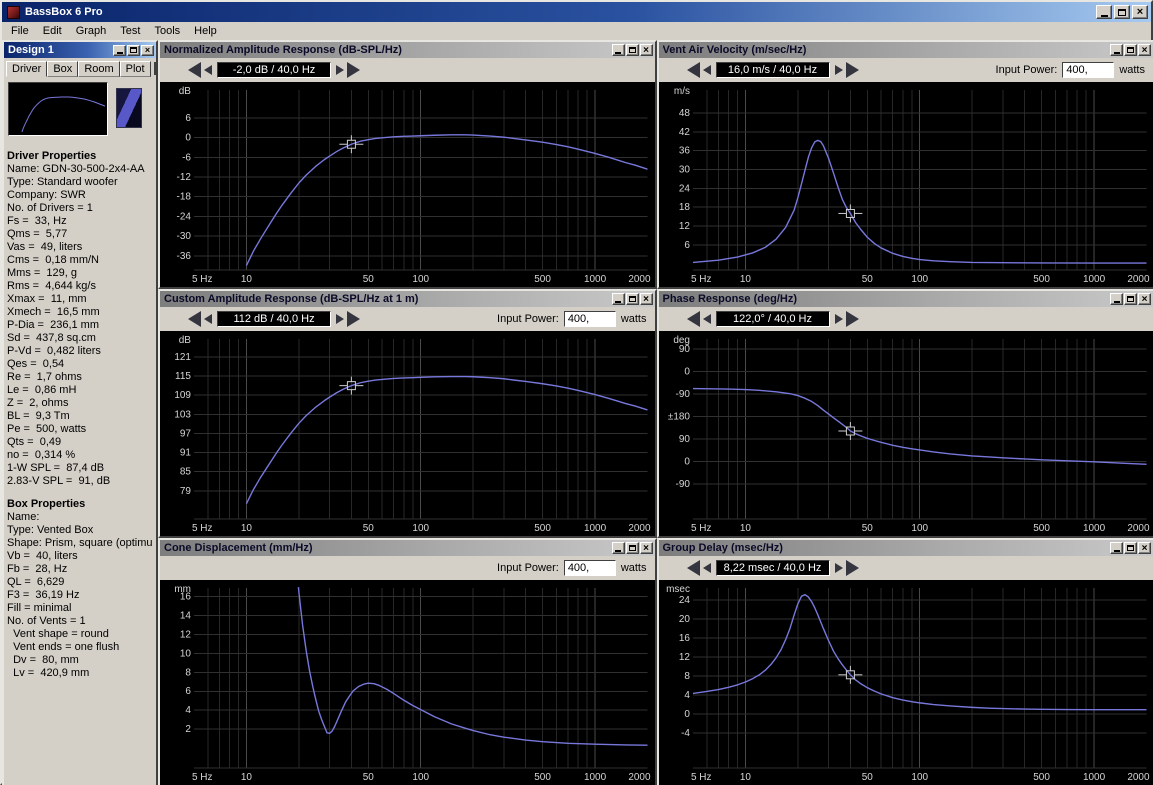  I want to click on box-model-icon, so click(129, 108).